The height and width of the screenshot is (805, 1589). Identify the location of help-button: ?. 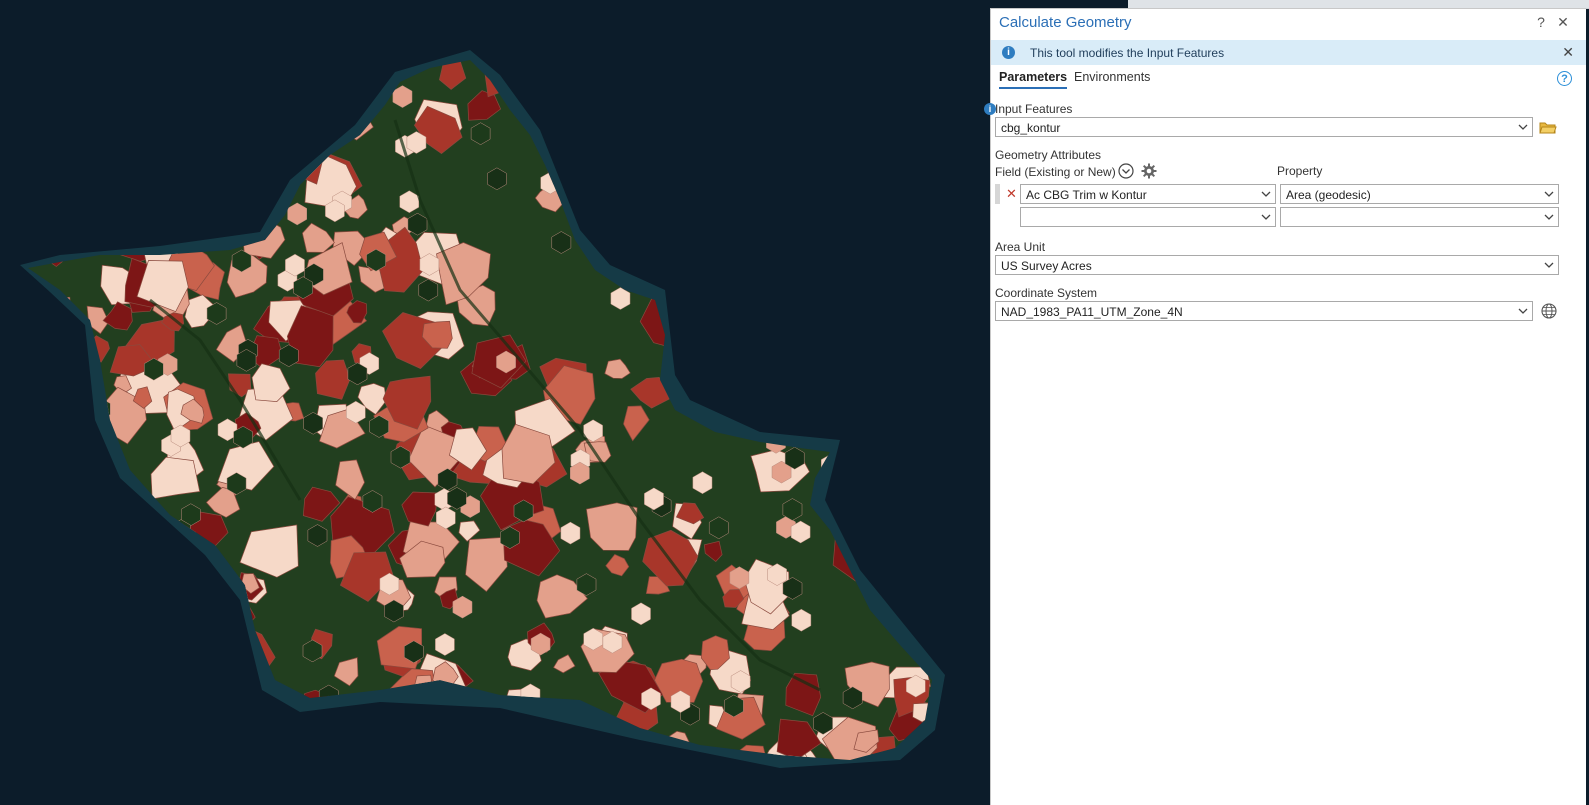
(1541, 22).